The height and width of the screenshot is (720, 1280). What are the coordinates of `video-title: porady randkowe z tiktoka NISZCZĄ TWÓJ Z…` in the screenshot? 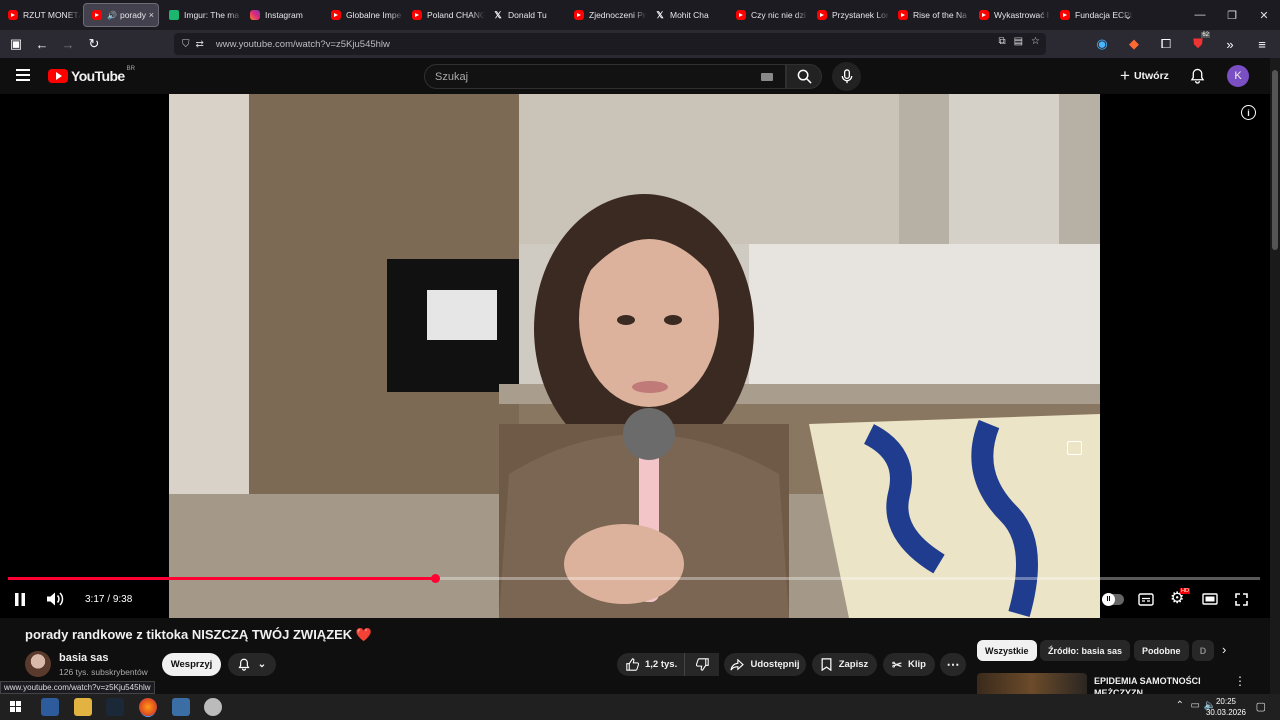 It's located at (198, 635).